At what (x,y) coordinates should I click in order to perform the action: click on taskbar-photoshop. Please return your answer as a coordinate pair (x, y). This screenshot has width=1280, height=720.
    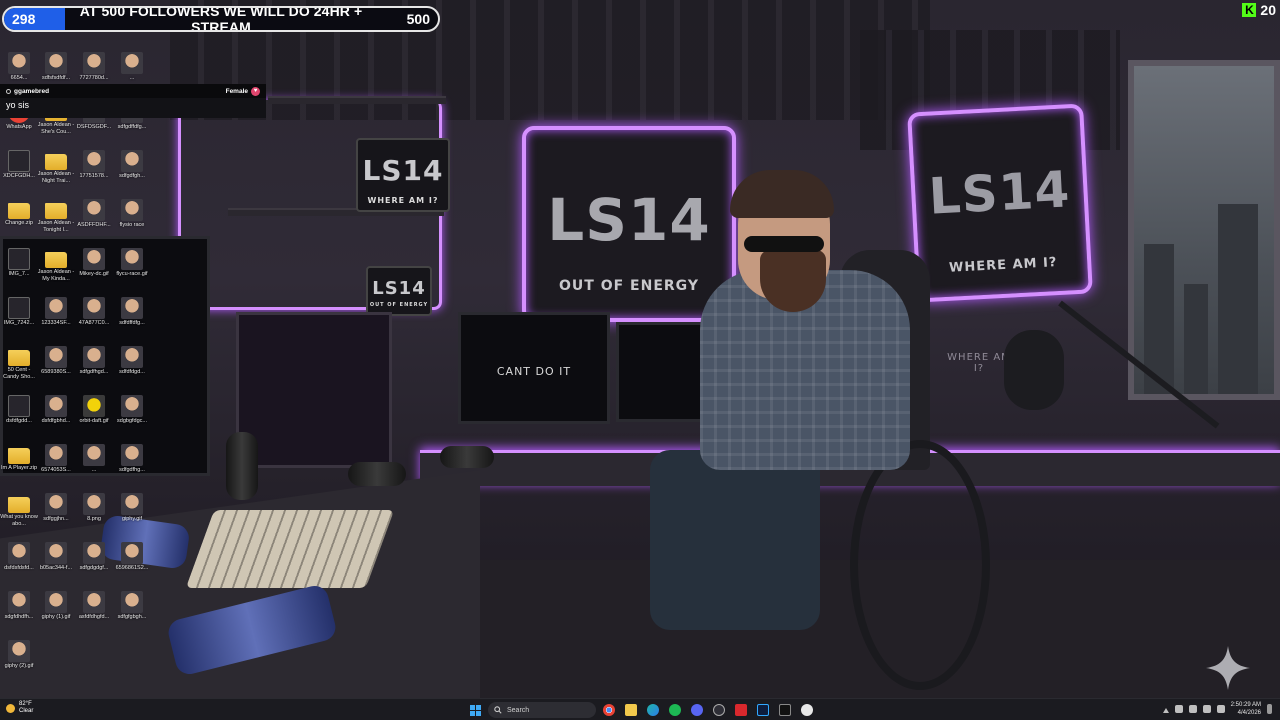
    Looking at the image, I should click on (763, 710).